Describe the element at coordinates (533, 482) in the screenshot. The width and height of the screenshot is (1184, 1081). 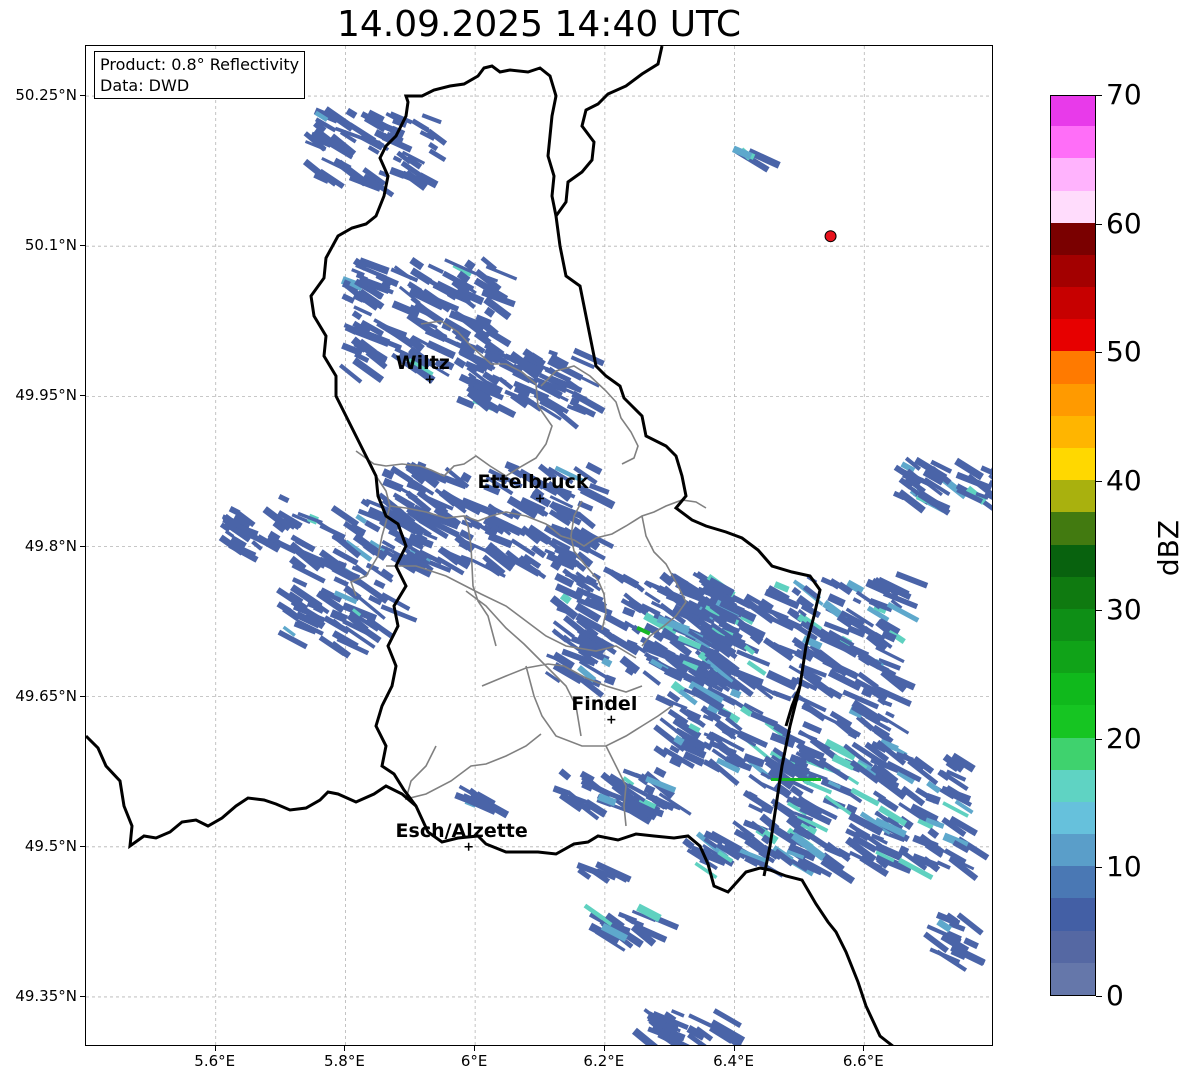
I see `city-label: Ettelbruck` at that location.